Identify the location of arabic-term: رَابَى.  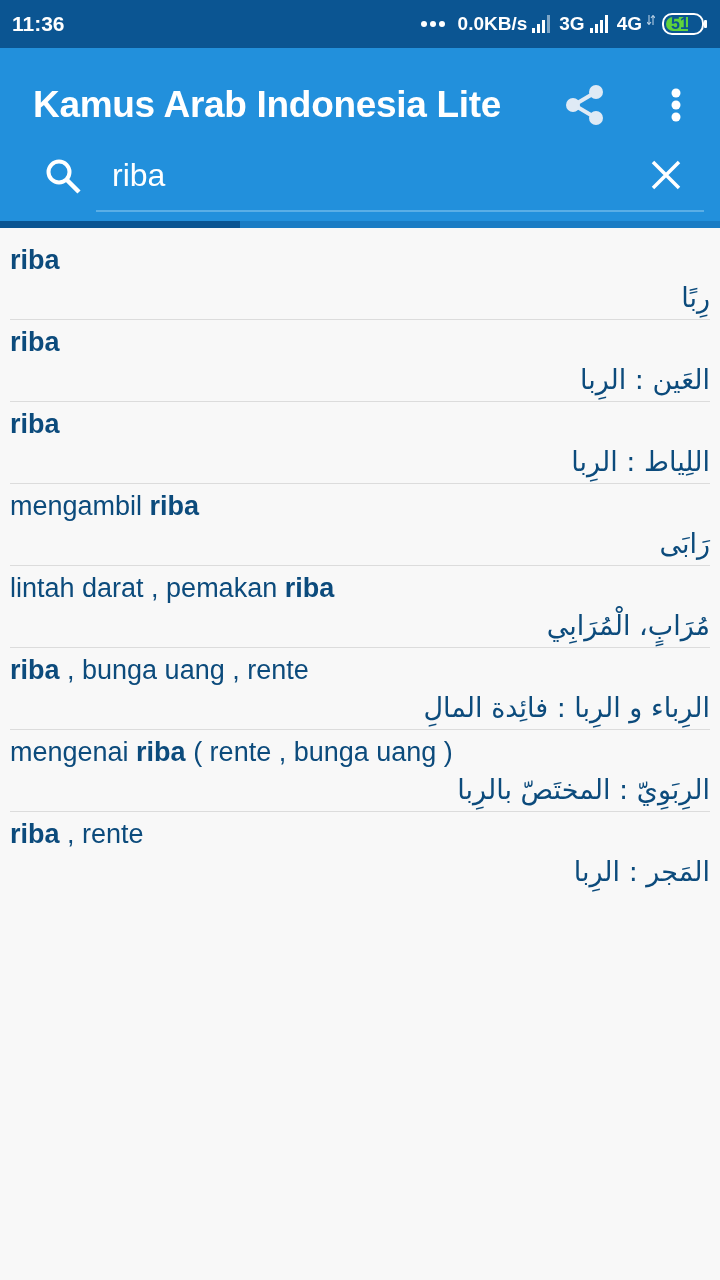
(684, 544).